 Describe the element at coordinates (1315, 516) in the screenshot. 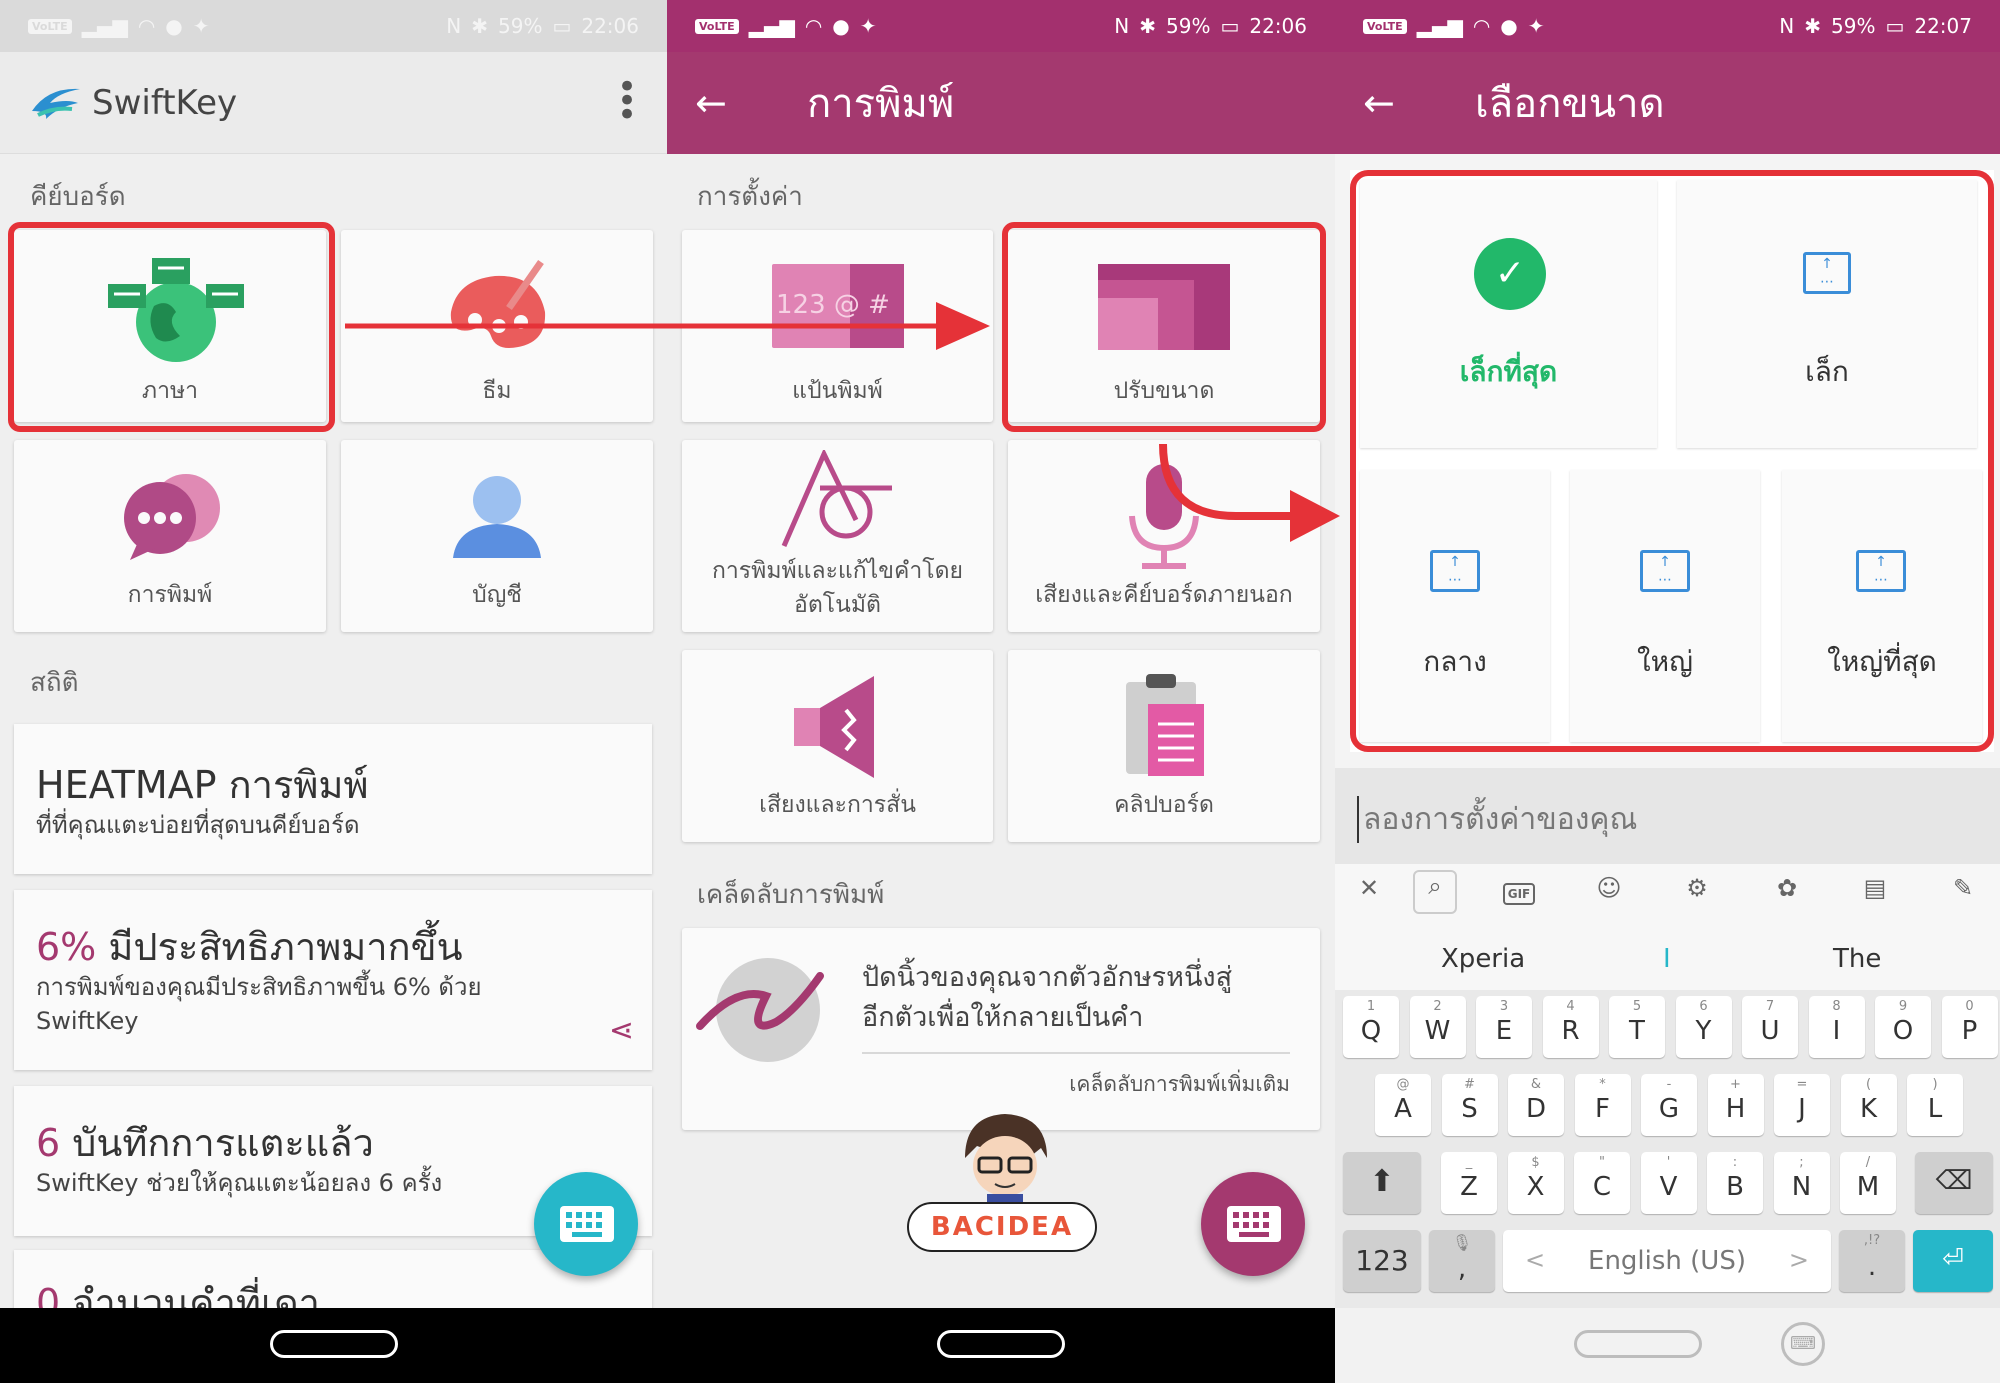

I see `arrow-head-sizes` at that location.